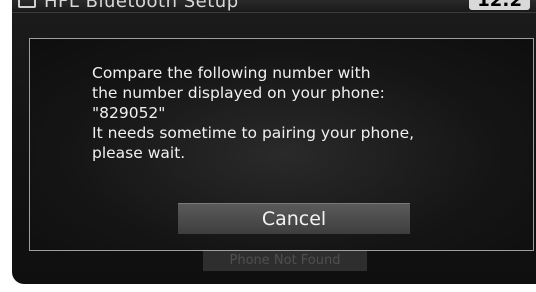  What do you see at coordinates (285, 261) in the screenshot?
I see `phone-status-label: Phone Not Found` at bounding box center [285, 261].